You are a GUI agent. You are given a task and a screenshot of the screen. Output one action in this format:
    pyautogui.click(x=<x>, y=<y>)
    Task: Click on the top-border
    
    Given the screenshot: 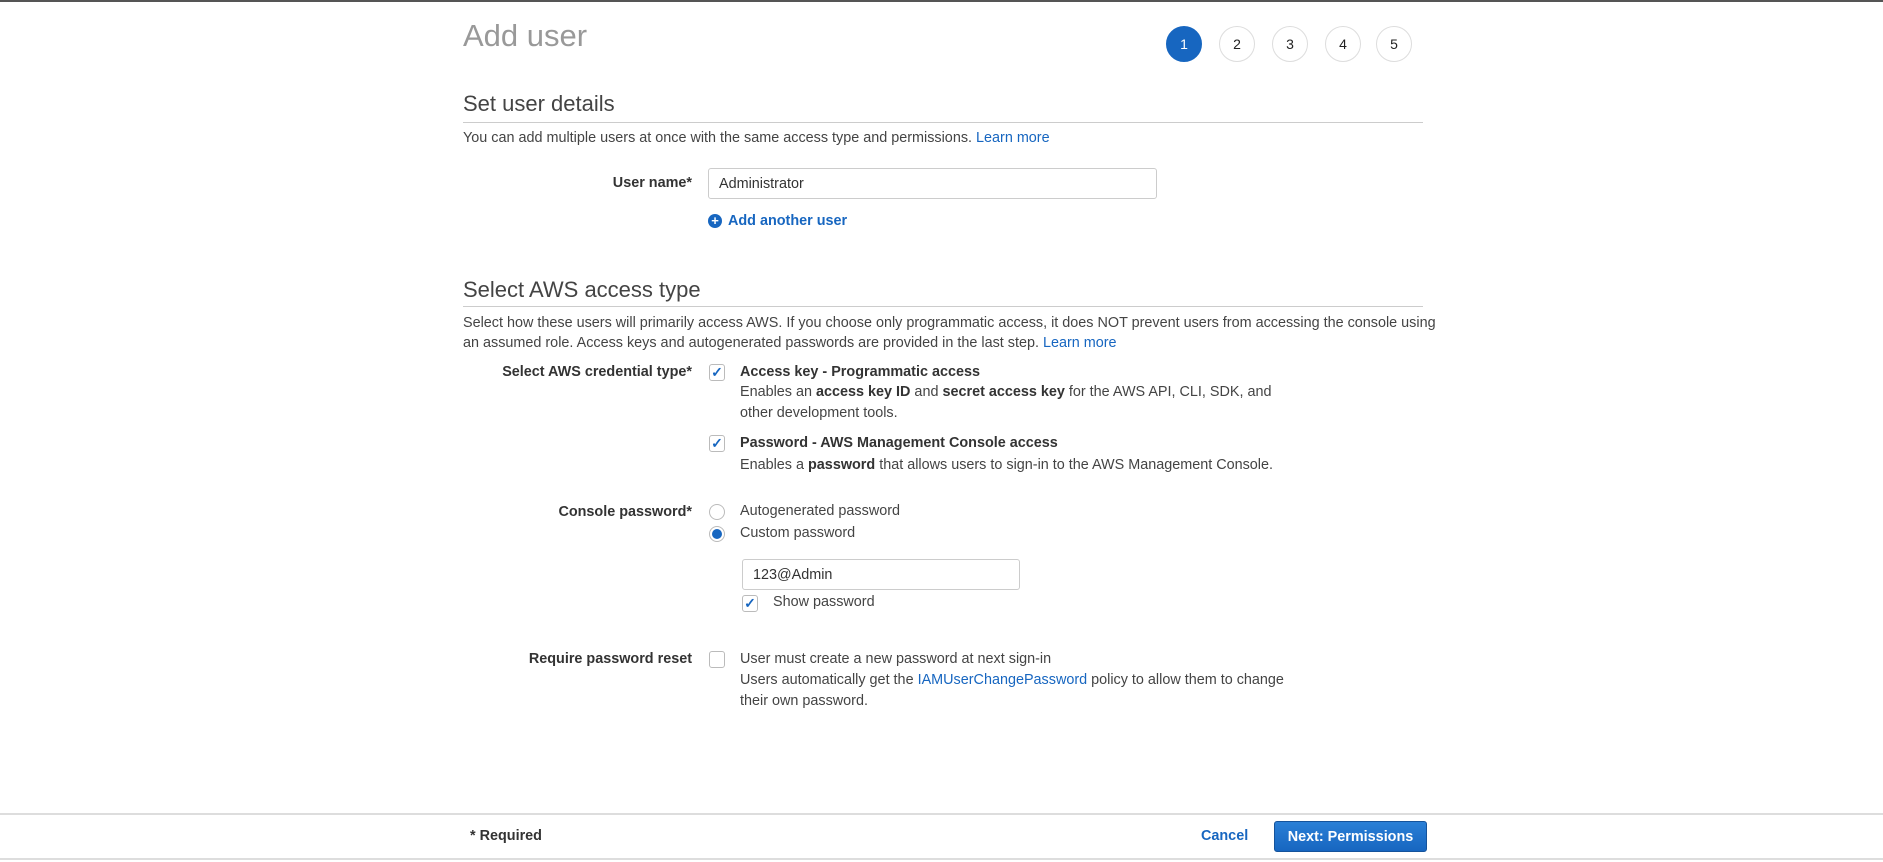 What is the action you would take?
    pyautogui.click(x=941, y=1)
    